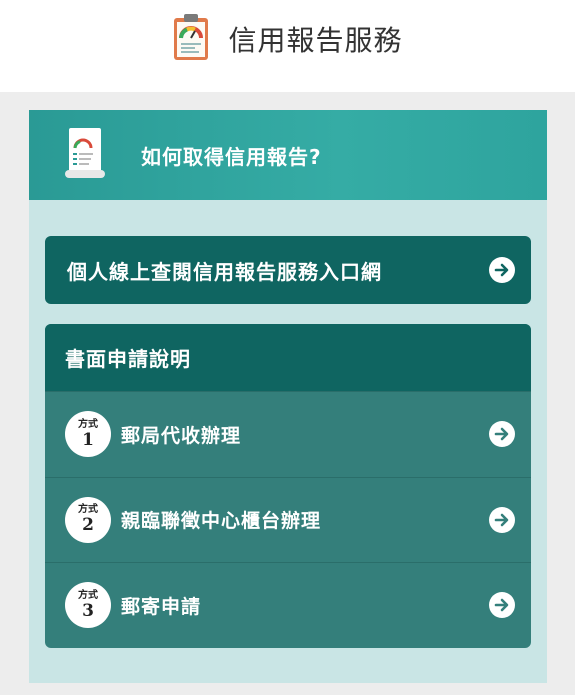 The width and height of the screenshot is (575, 695). I want to click on panel-header: 如何取得信用報告?, so click(288, 155).